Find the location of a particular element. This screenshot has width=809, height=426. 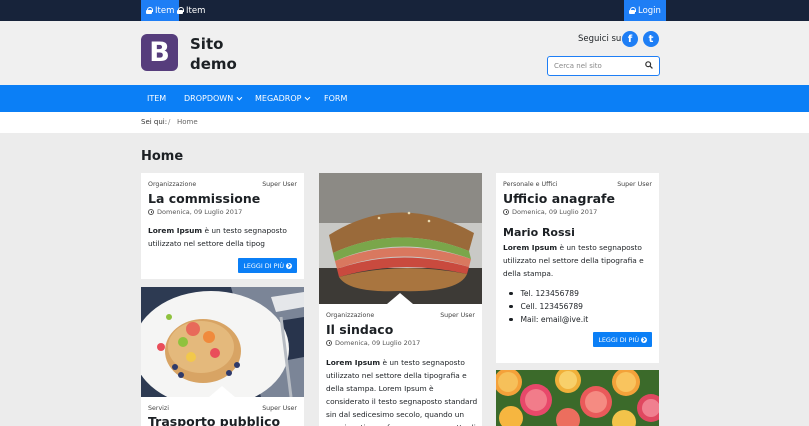

logo-letter: B is located at coordinates (159, 52).